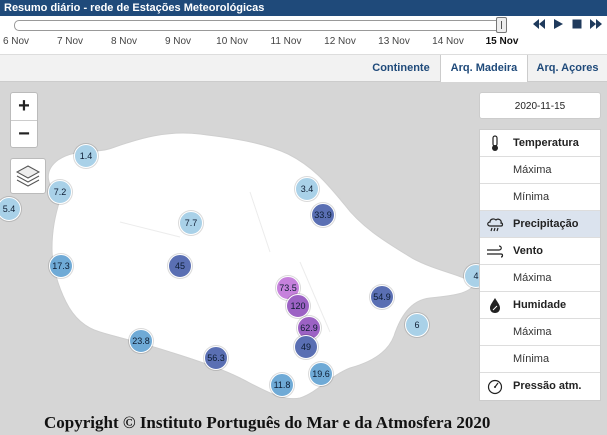 The height and width of the screenshot is (435, 607). I want to click on tick-label: 8 Nov, so click(124, 41).